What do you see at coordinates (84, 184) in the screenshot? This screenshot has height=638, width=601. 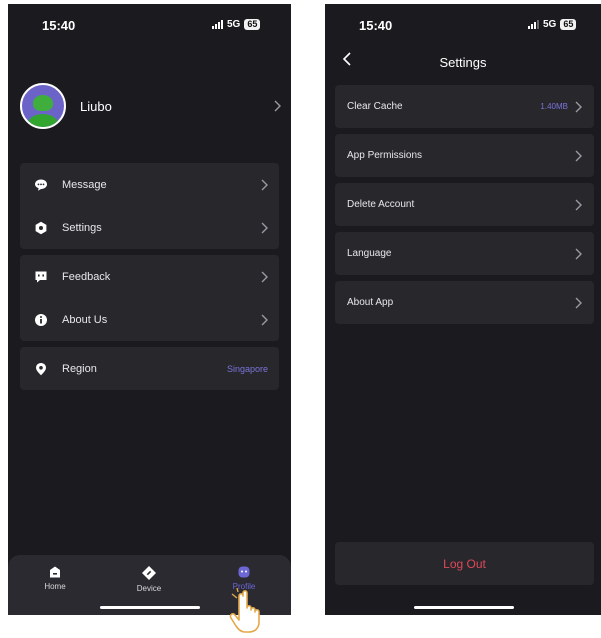 I see `menu-item-label: Message` at bounding box center [84, 184].